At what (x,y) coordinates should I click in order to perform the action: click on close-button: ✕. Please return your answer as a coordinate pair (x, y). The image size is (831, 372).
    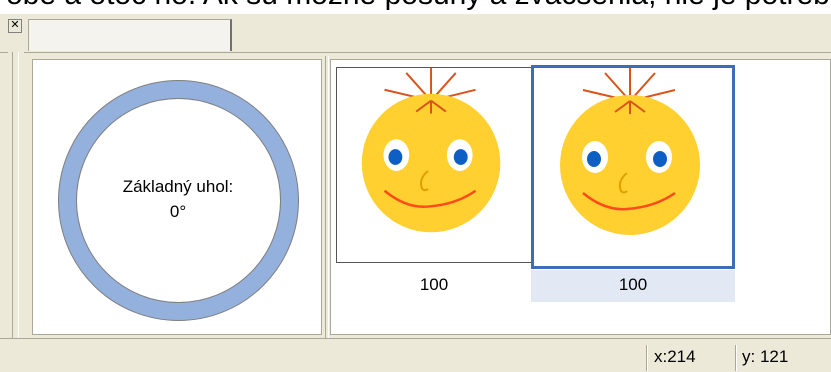
    Looking at the image, I should click on (15, 26).